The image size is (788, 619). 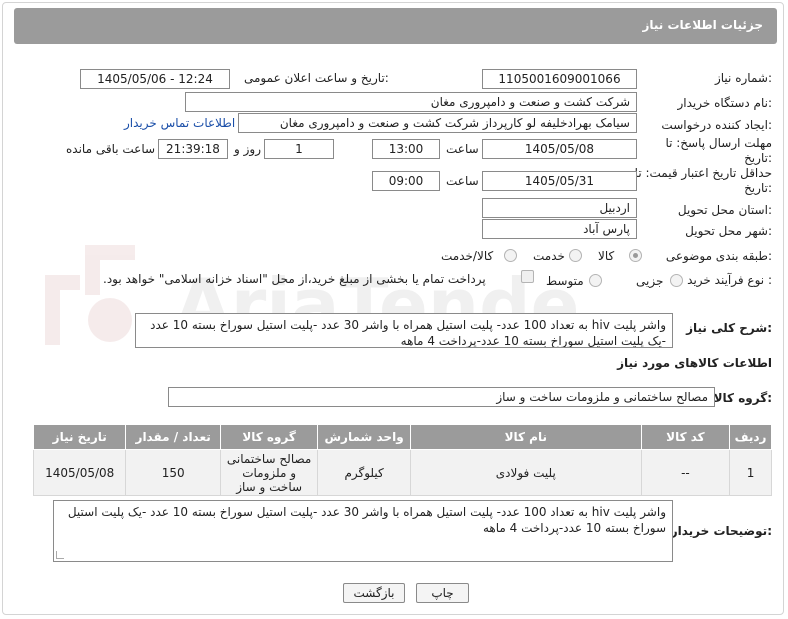 I want to click on price-date-field: 1405/05/31, so click(x=559, y=181).